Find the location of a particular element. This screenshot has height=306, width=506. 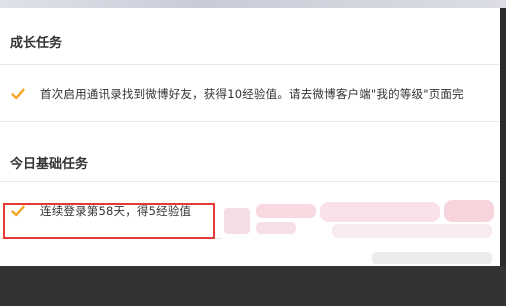

right-edge-border is located at coordinates (503, 137).